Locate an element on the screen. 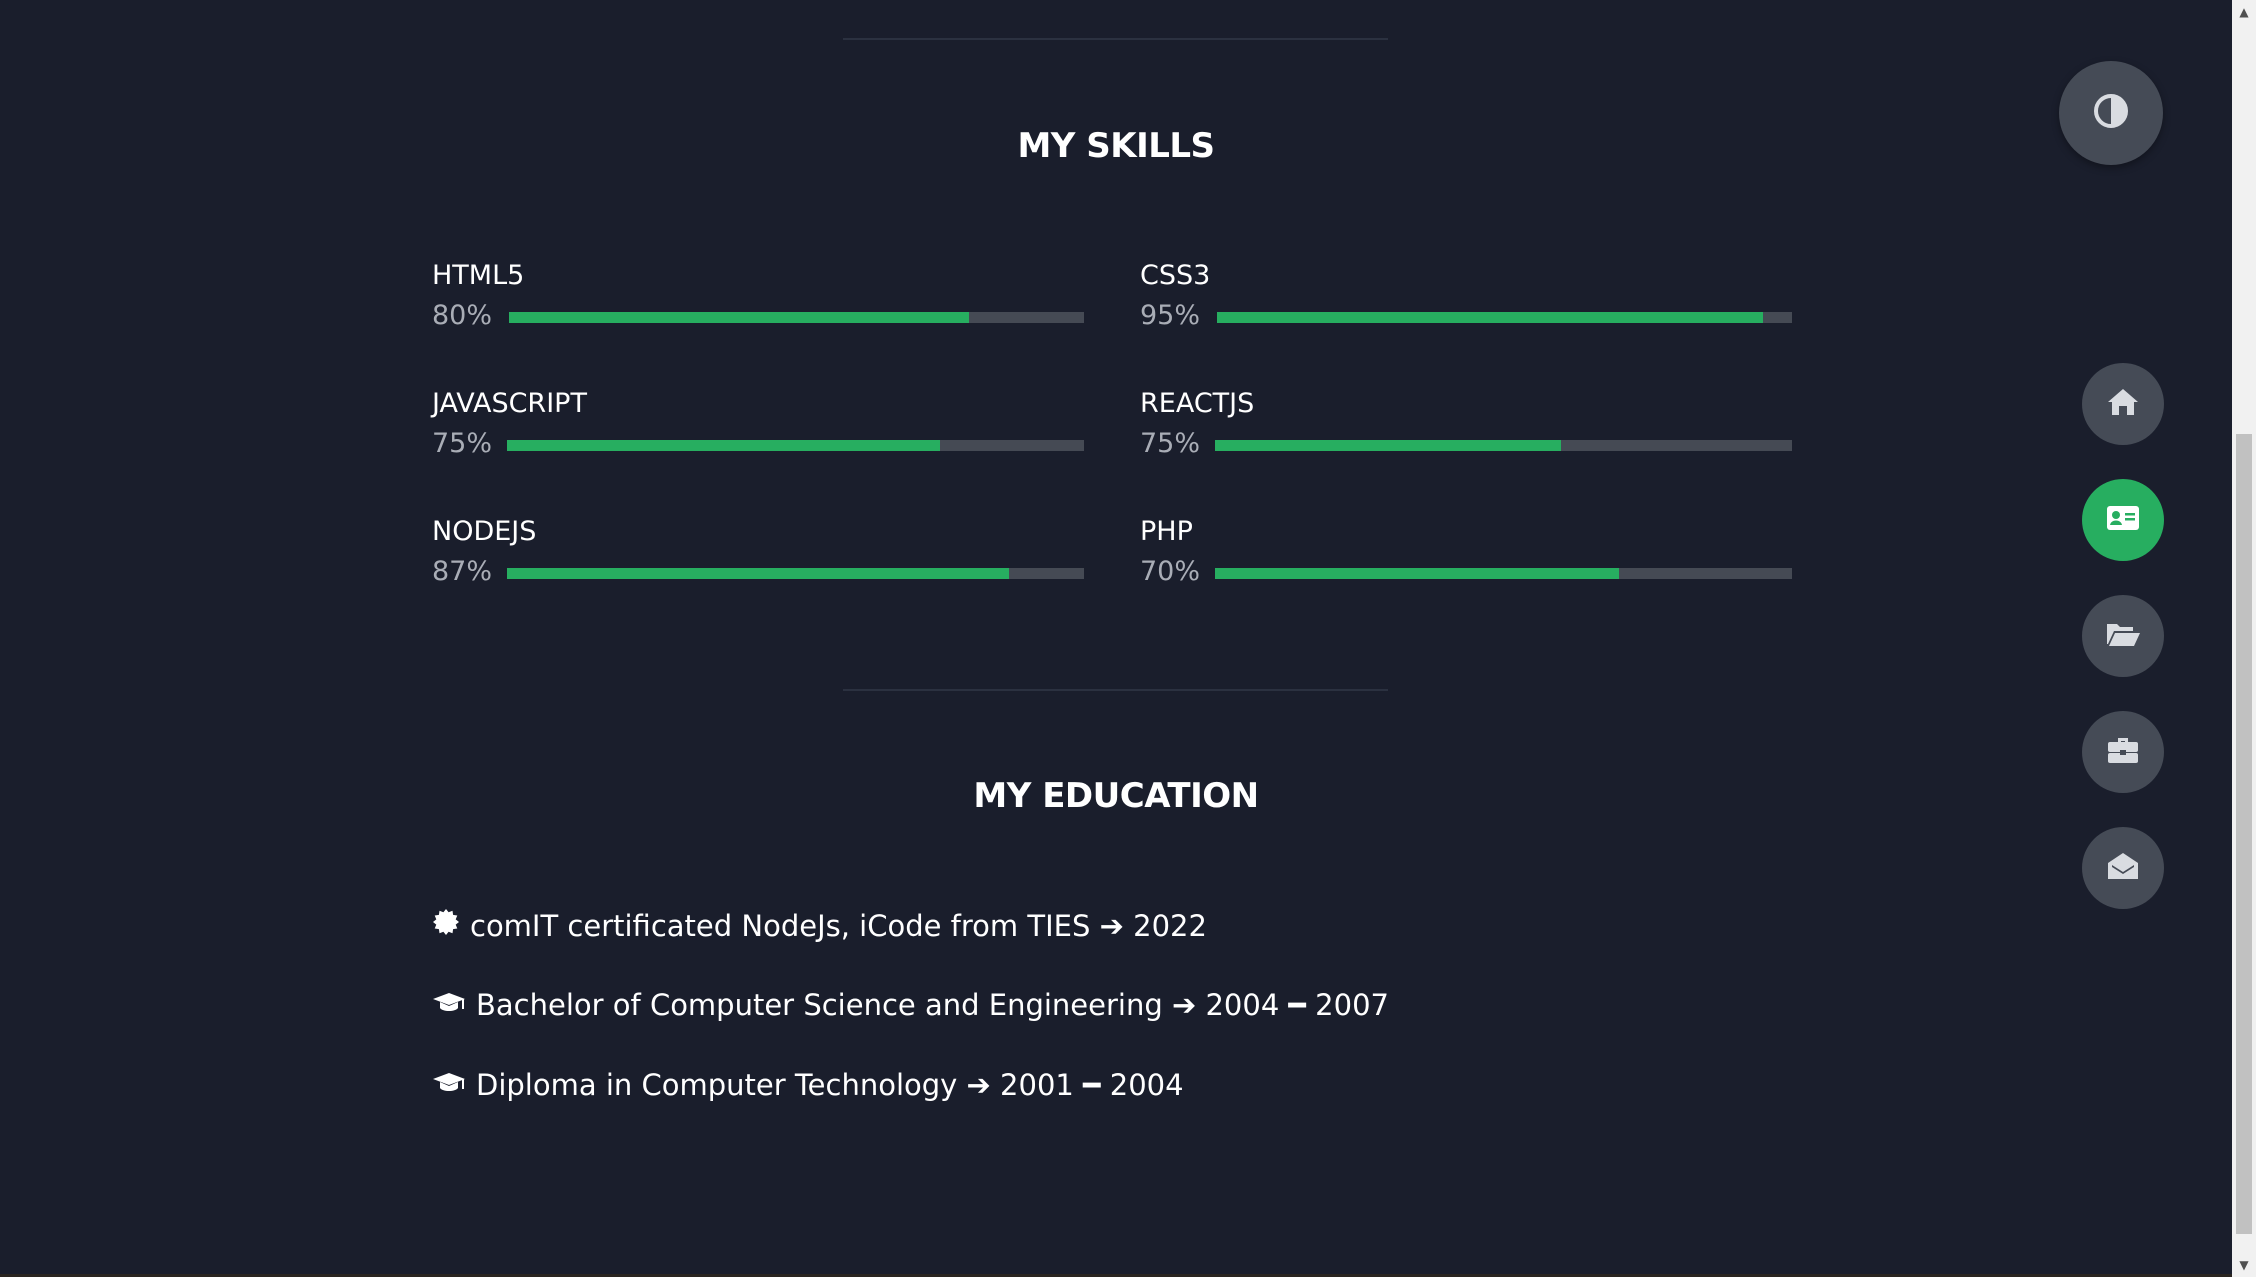 The width and height of the screenshot is (2256, 1277). top-divider is located at coordinates (1115, 39).